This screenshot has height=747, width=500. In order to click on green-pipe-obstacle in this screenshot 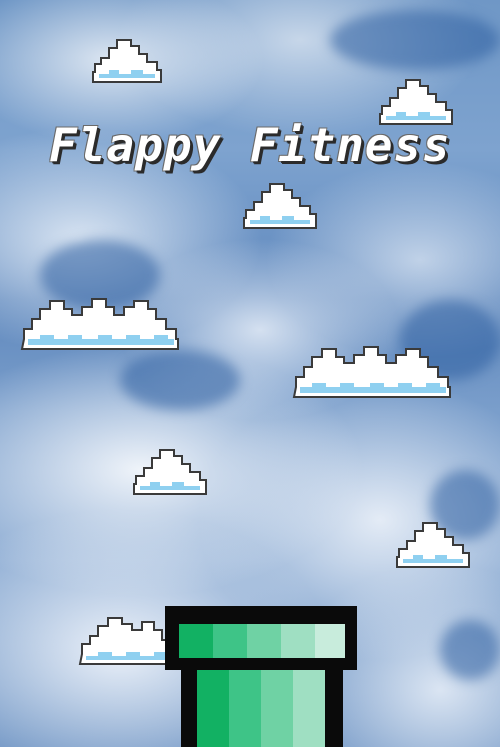, I will do `click(261, 676)`.